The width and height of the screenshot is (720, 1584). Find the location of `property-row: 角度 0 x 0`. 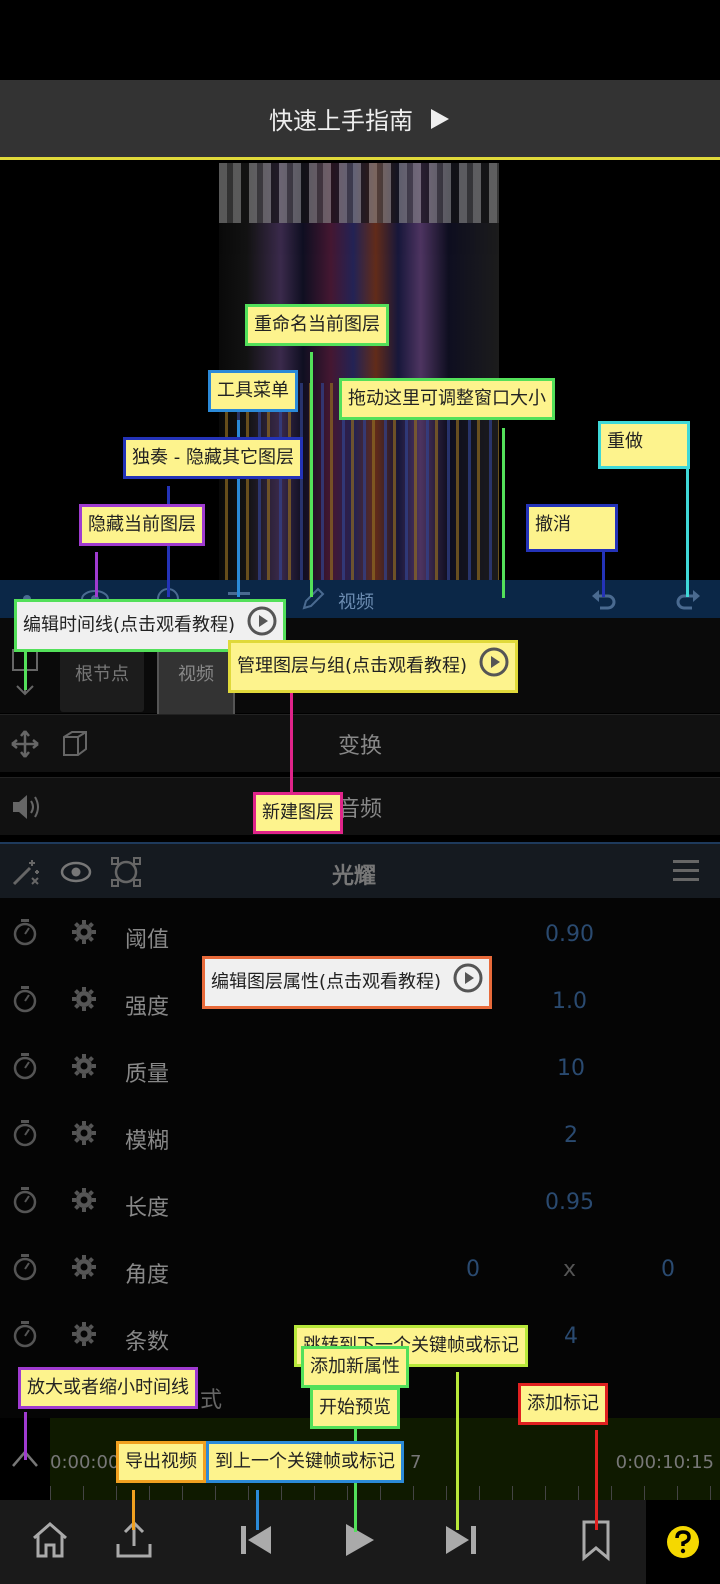

property-row: 角度 0 x 0 is located at coordinates (360, 1267).